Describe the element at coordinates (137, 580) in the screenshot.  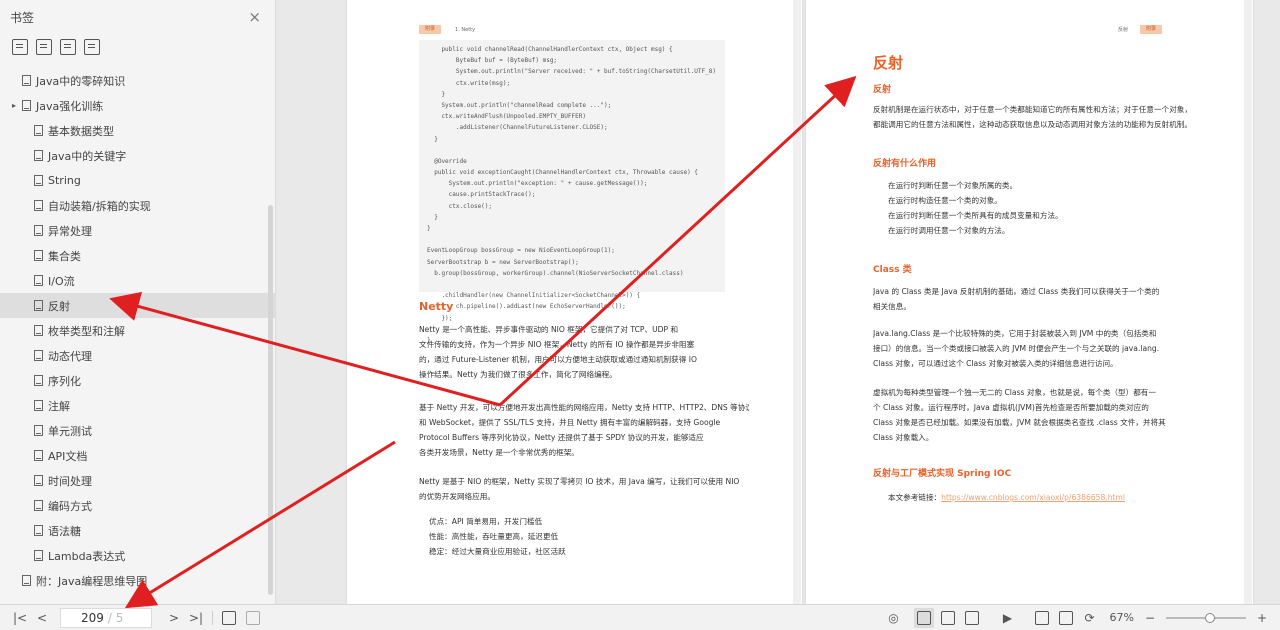
I see `bookmark-item: 附：Java编程思维导图` at that location.